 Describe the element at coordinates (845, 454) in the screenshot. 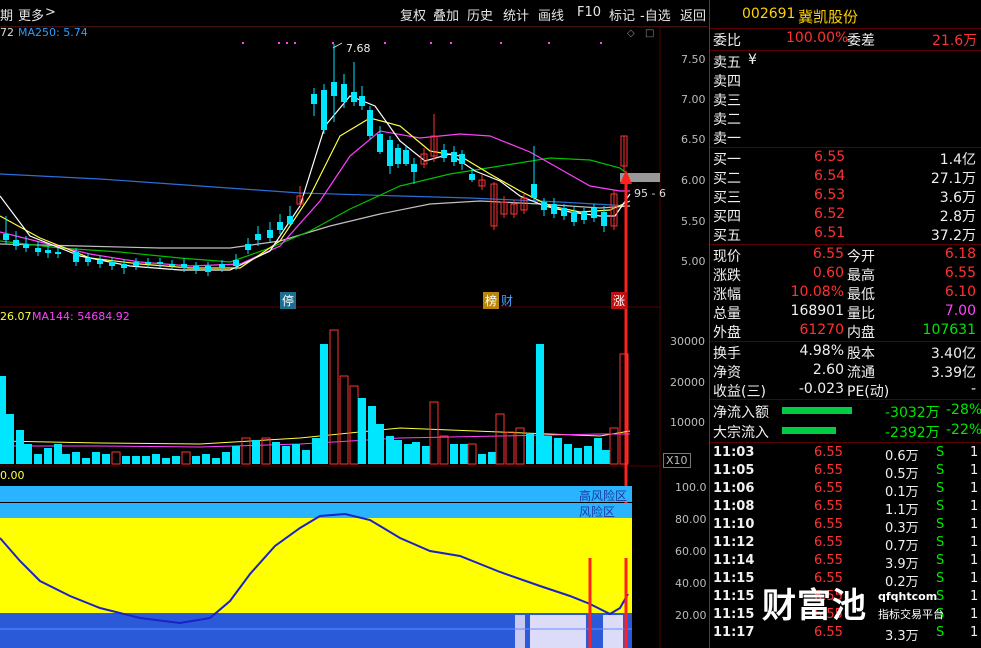

I see `tick-row: 11:03 6.55 0.6万 S 1` at that location.